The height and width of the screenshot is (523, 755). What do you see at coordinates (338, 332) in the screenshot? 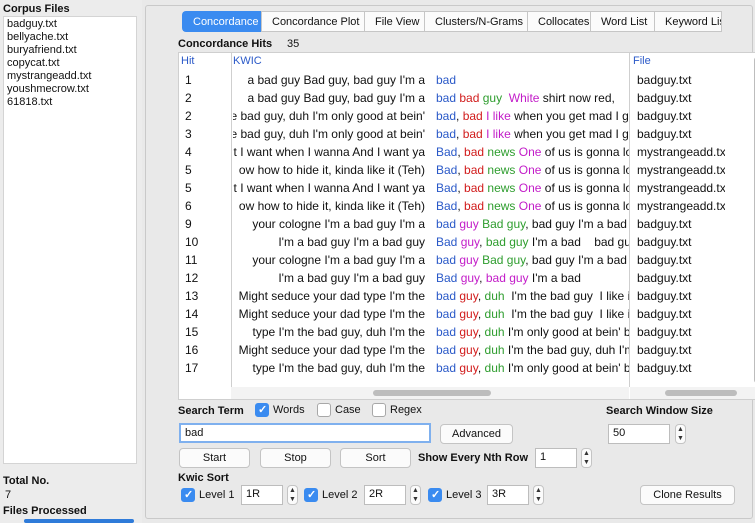
I see `left-context-text: type I'm the bad guy, duh I'm the` at bounding box center [338, 332].